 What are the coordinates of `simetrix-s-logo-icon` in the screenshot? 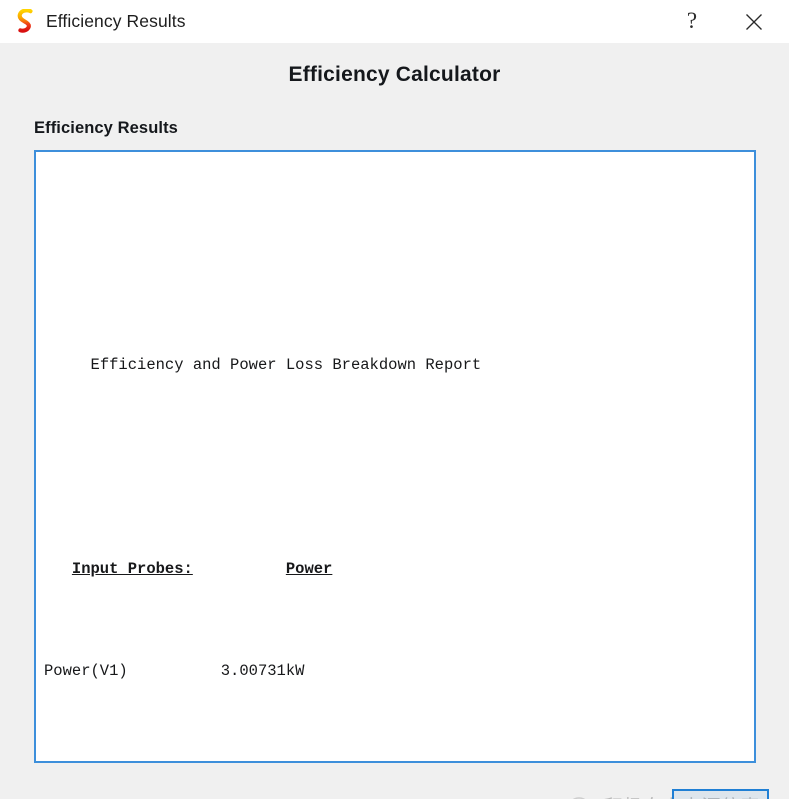 It's located at (25, 20).